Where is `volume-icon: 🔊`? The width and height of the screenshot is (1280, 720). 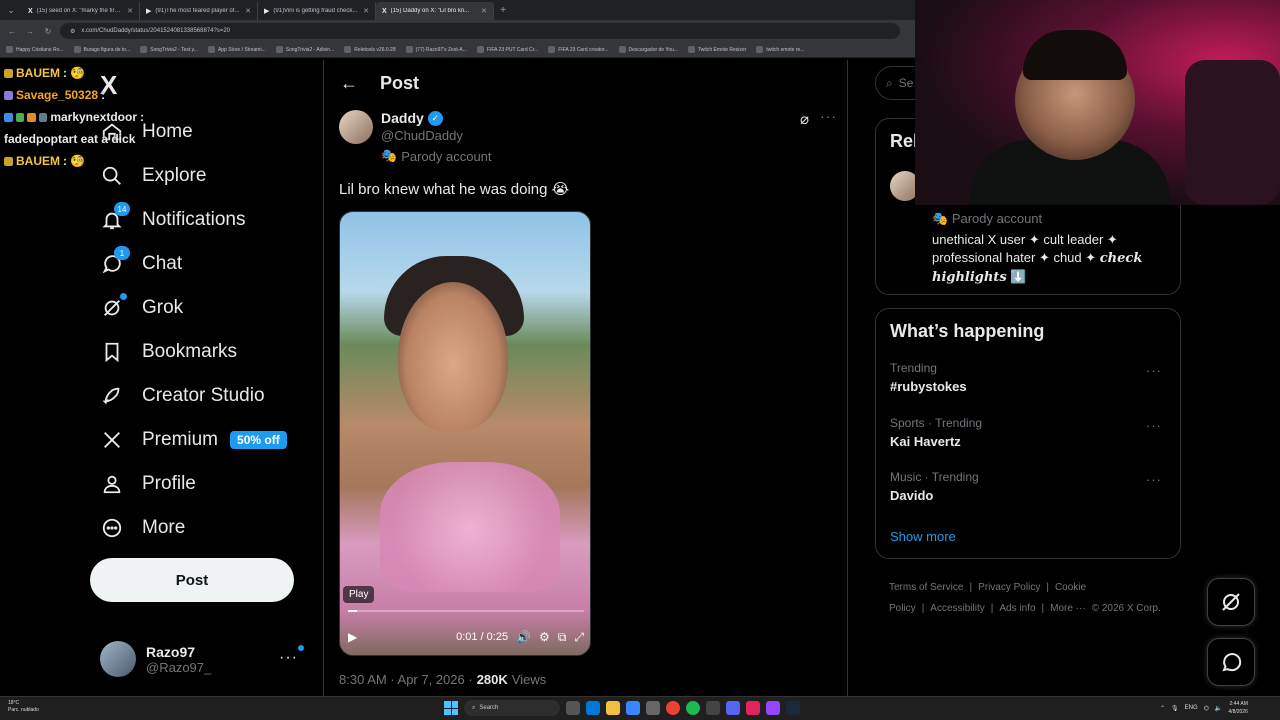 volume-icon: 🔊 is located at coordinates (523, 637).